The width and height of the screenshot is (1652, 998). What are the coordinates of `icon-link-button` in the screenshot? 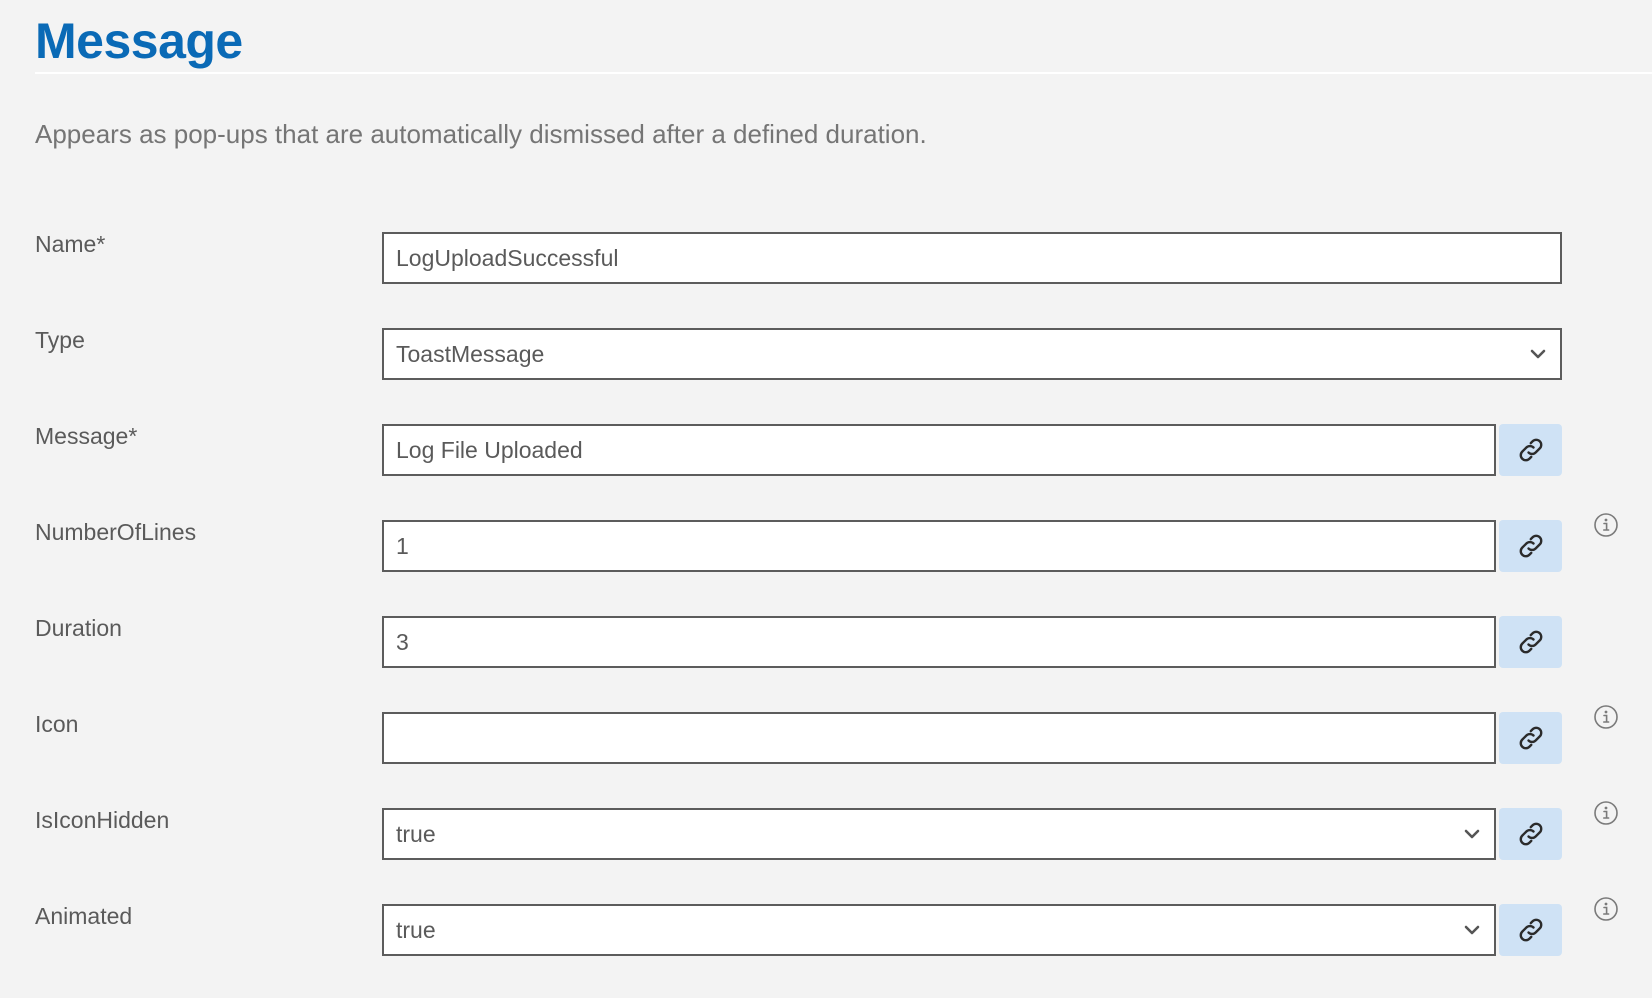 It's located at (1530, 738).